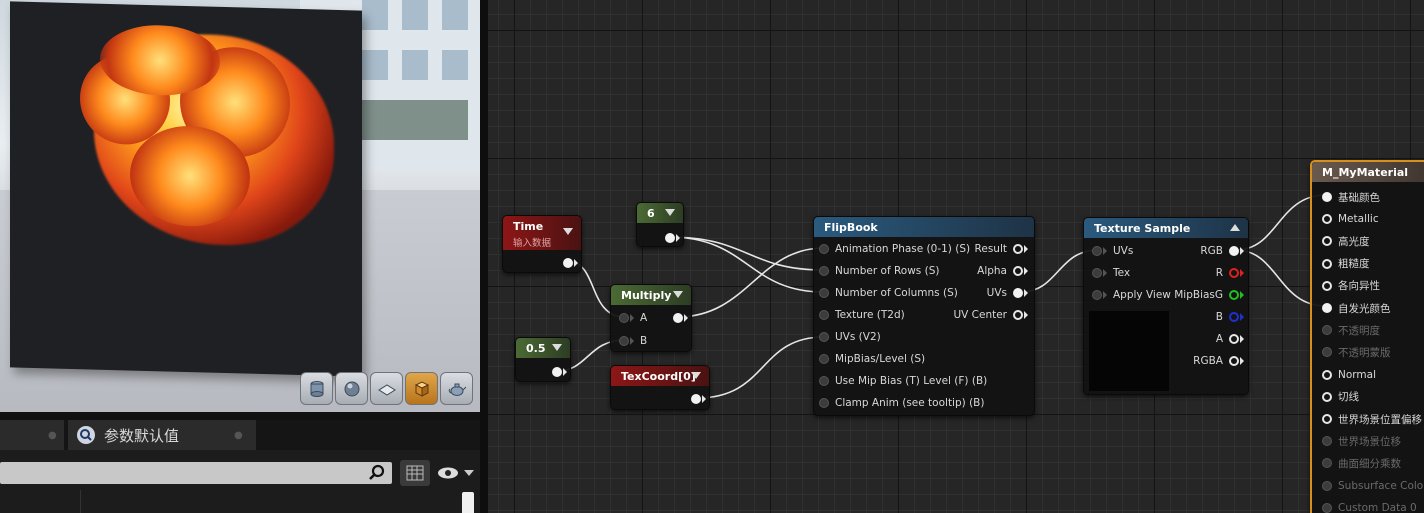 This screenshot has width=1424, height=513. I want to click on tab-parameter-defaults: 参数默认值 ●, so click(162, 435).